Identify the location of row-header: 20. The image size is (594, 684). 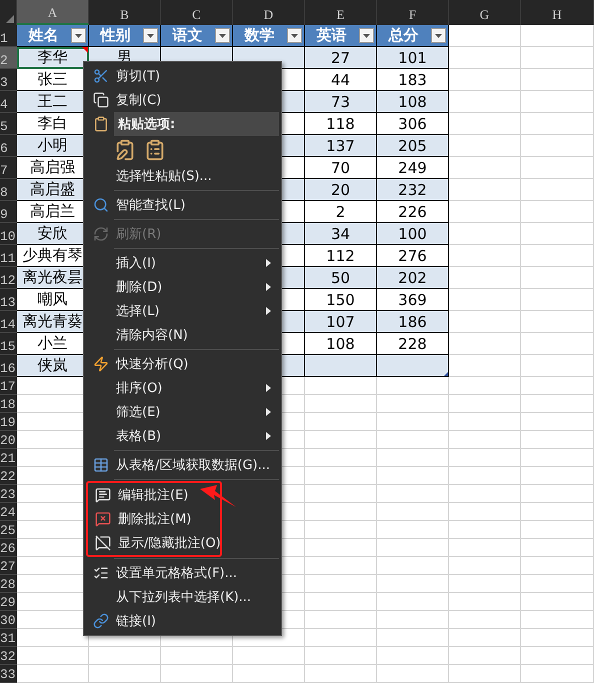
(8, 440).